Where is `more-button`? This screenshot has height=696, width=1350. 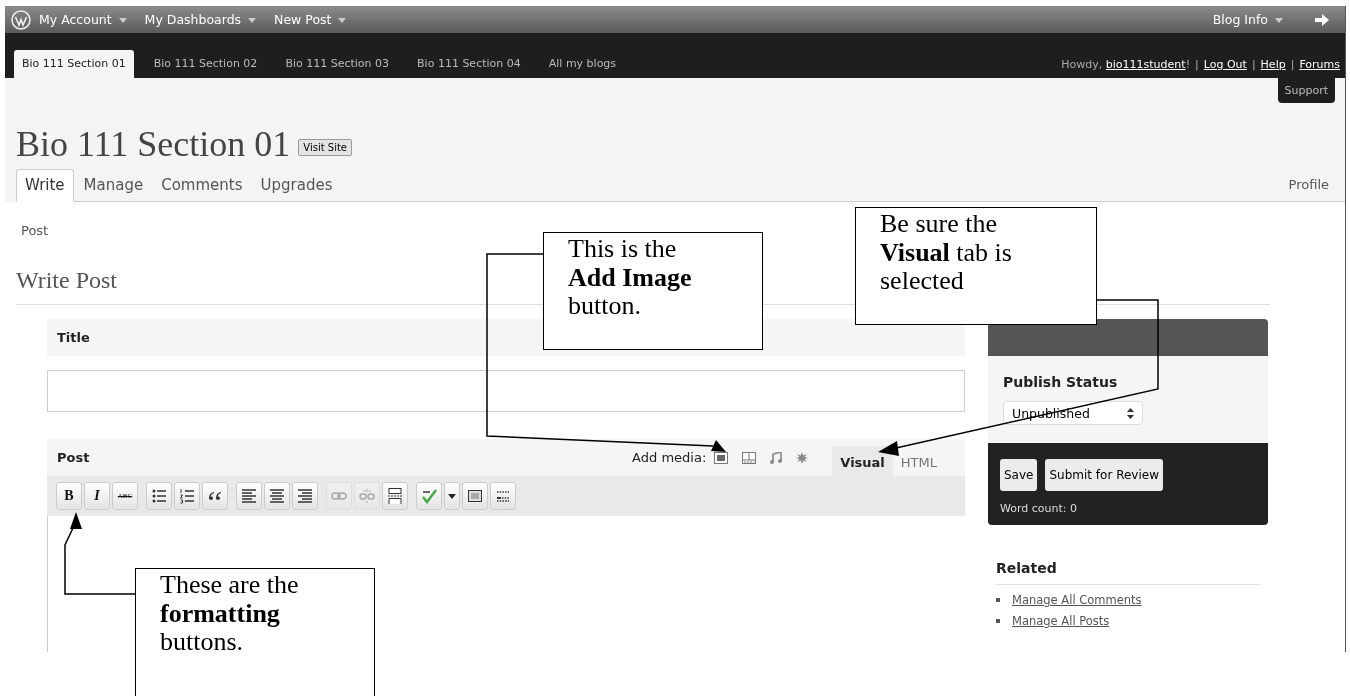 more-button is located at coordinates (395, 496).